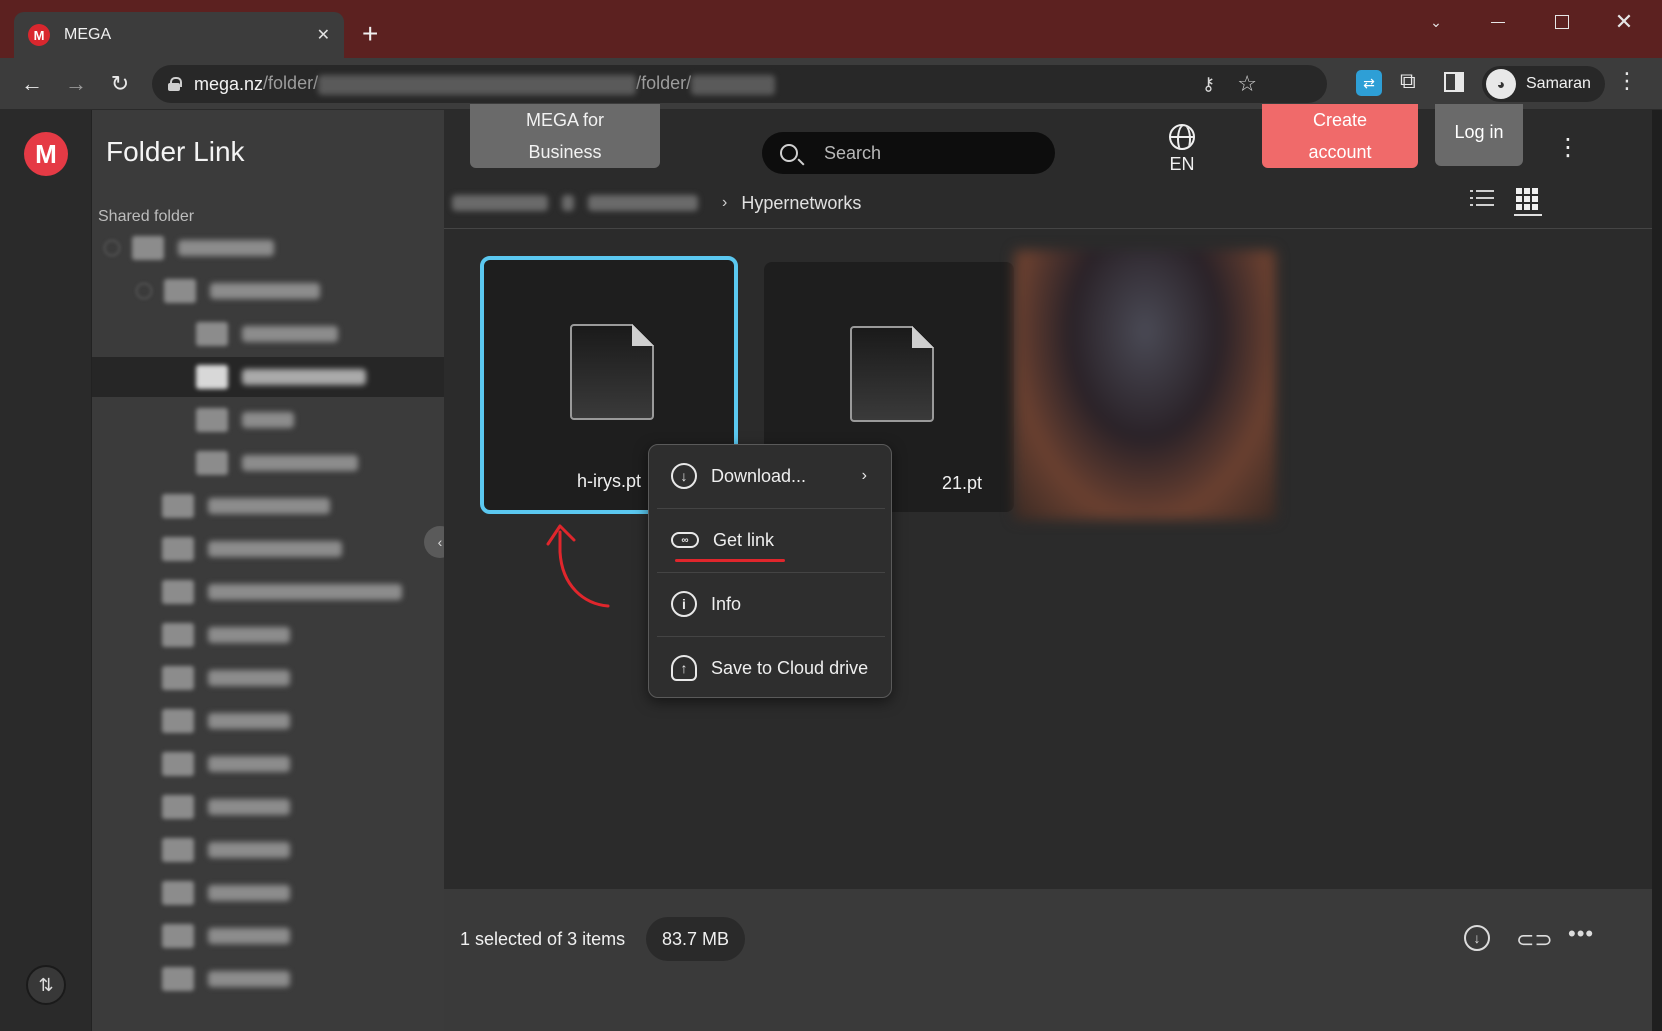 Image resolution: width=1662 pixels, height=1031 pixels. Describe the element at coordinates (46, 154) in the screenshot. I see `mega-logo-icon: M` at that location.